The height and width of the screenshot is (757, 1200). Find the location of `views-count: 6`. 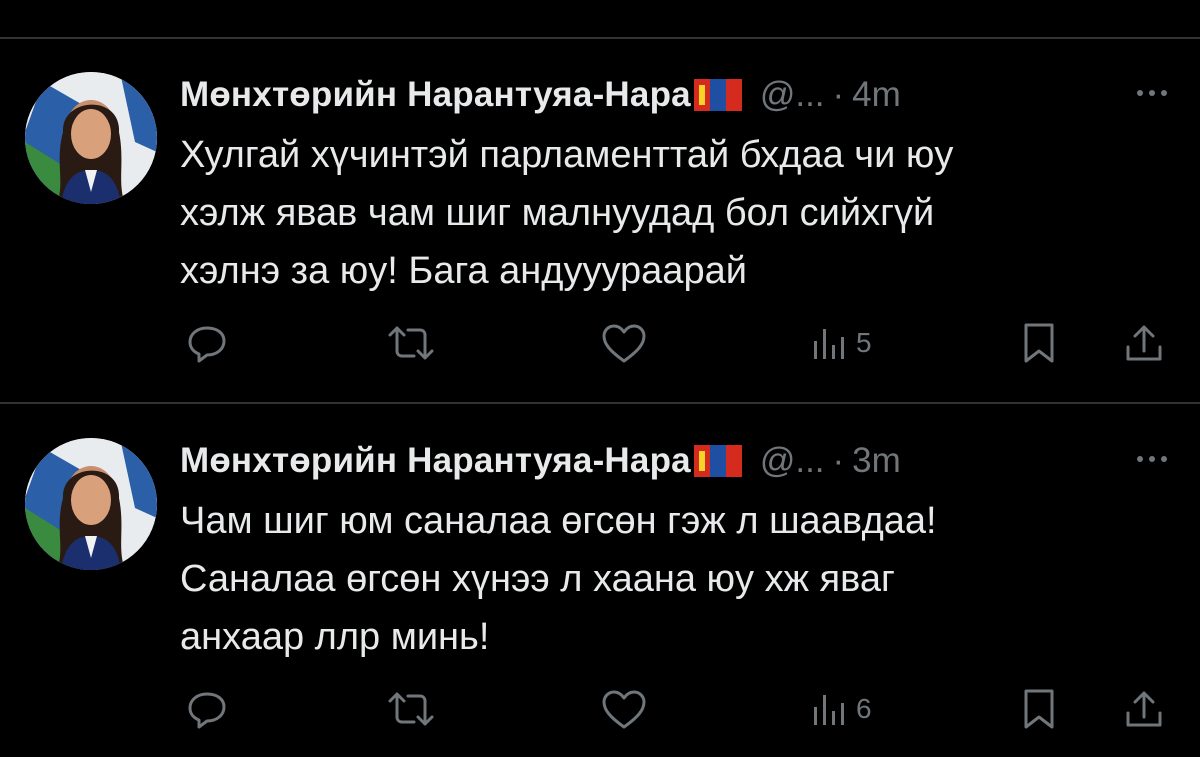

views-count: 6 is located at coordinates (864, 708).